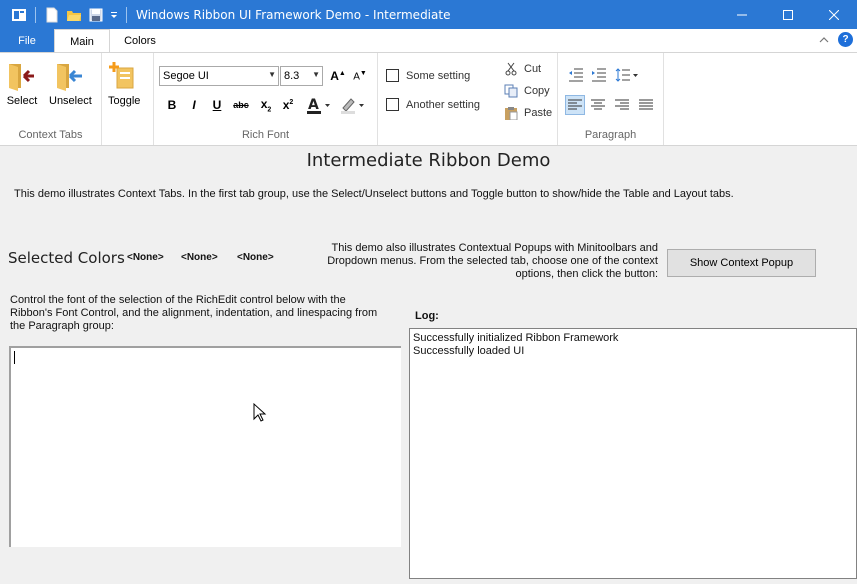  What do you see at coordinates (610, 135) in the screenshot?
I see `group-label-paragraph: Paragraph` at bounding box center [610, 135].